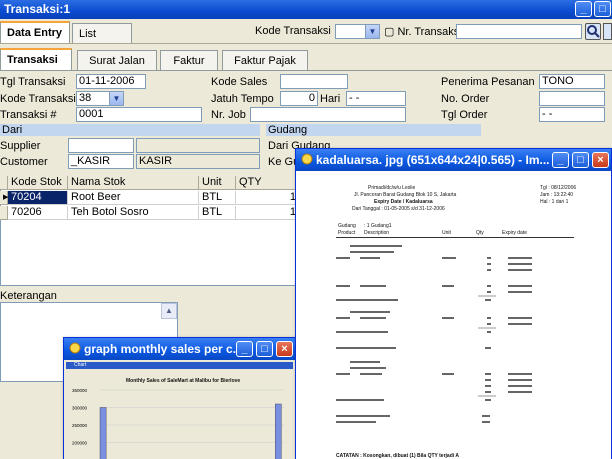  What do you see at coordinates (347, 233) in the screenshot?
I see `report-col-product: Product` at bounding box center [347, 233].